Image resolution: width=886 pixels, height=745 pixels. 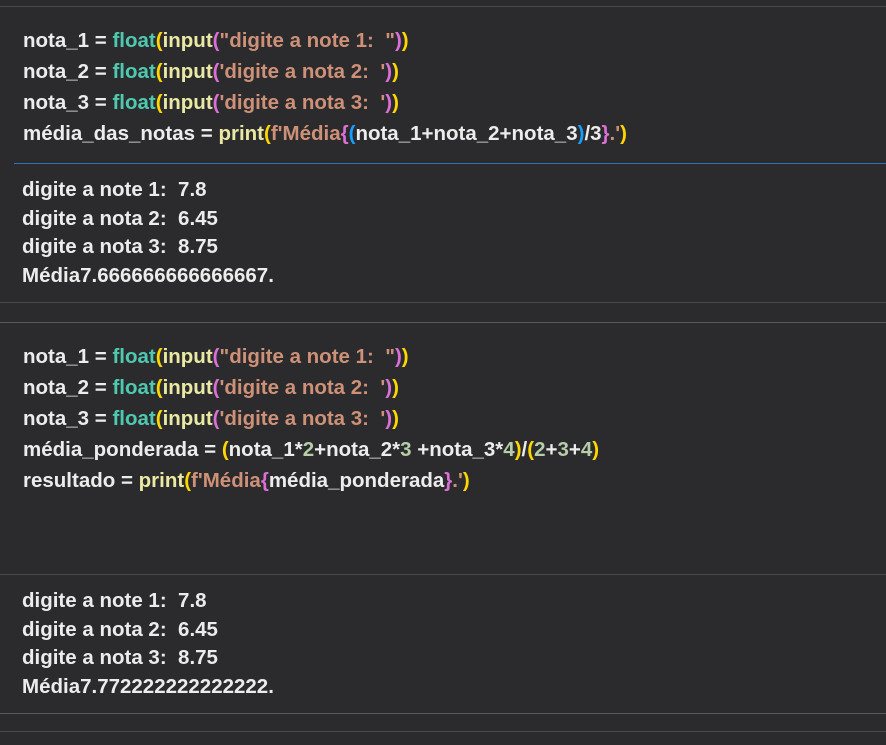 I want to click on cell-1-bottom-divider, so click(x=443, y=302).